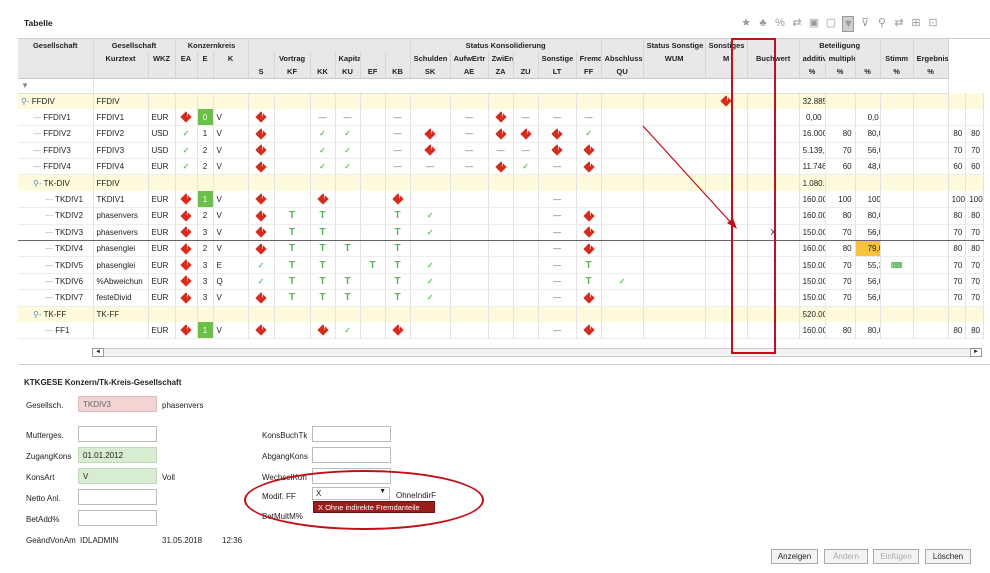  Describe the element at coordinates (622, 72) in the screenshot. I see `col-group3-18: QU` at that location.